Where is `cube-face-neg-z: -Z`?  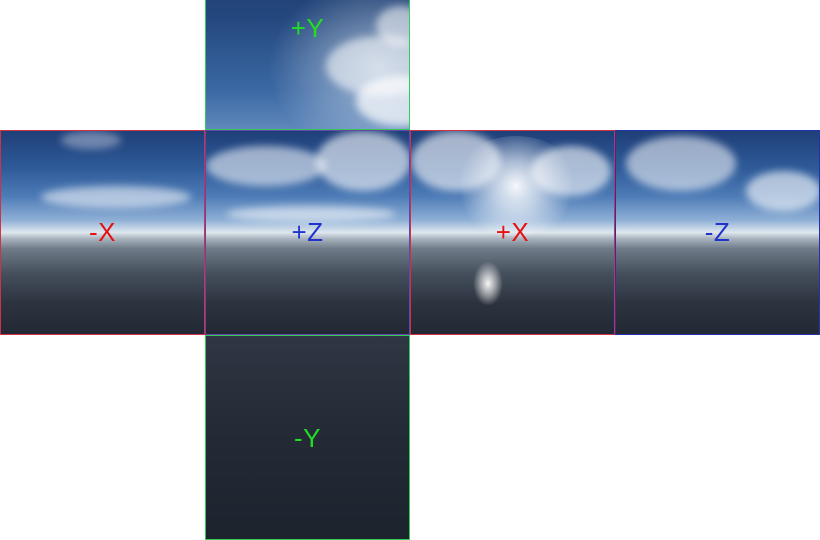
cube-face-neg-z: -Z is located at coordinates (717, 232).